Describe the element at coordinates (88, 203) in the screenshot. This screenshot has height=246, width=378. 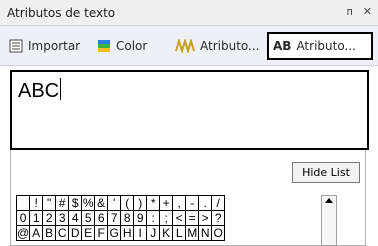
I see `char-cell: %` at that location.